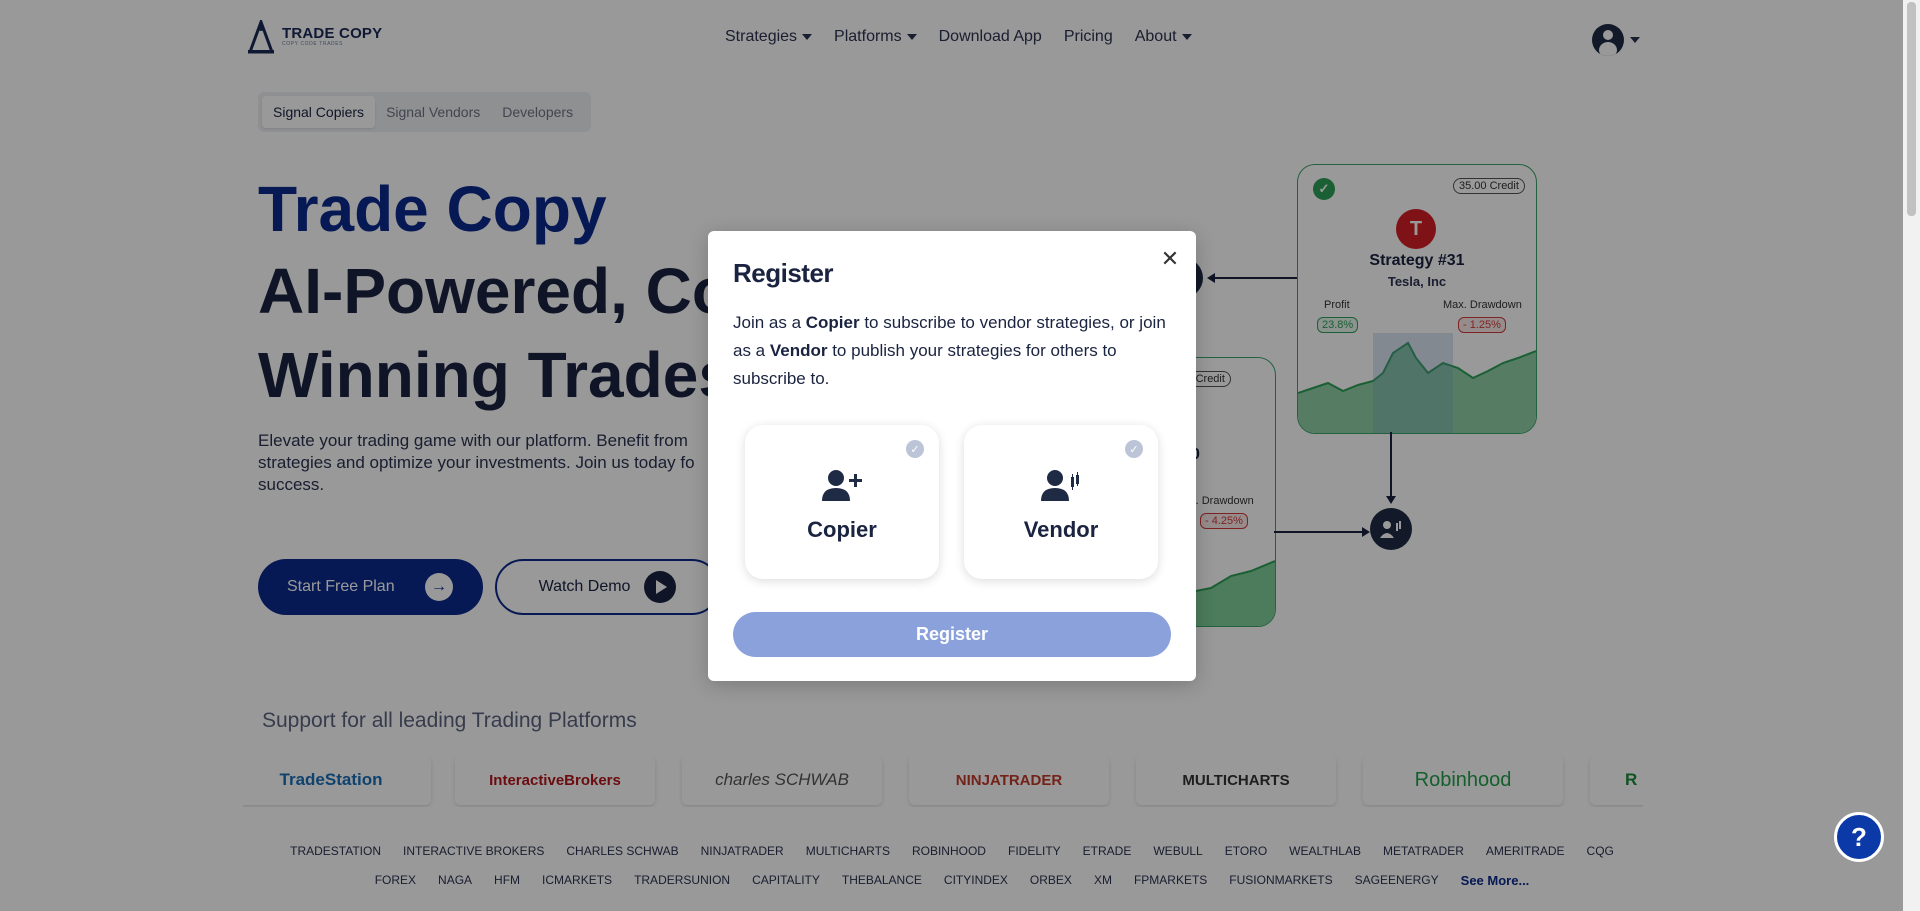 This screenshot has width=1920, height=911. What do you see at coordinates (952, 634) in the screenshot?
I see `register-button: Register` at bounding box center [952, 634].